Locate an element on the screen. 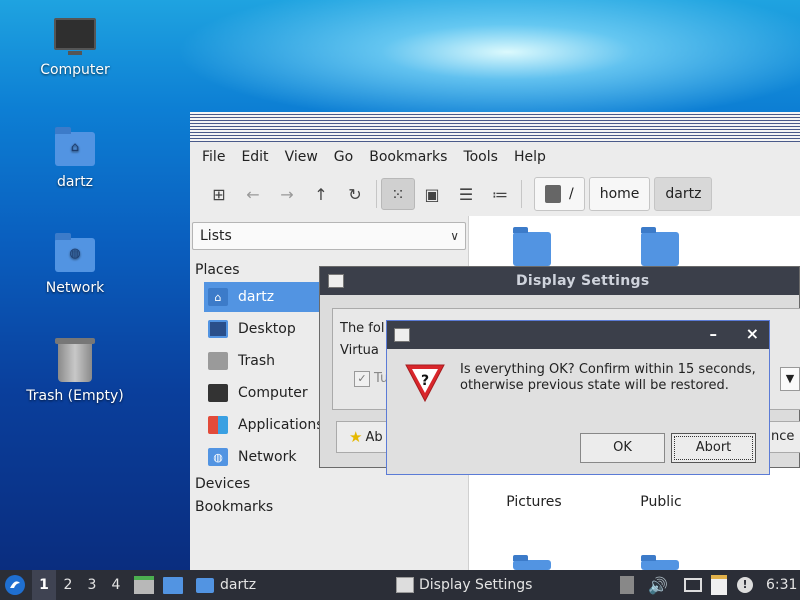 This screenshot has height=600, width=800. network-tray-button is located at coordinates (693, 585).